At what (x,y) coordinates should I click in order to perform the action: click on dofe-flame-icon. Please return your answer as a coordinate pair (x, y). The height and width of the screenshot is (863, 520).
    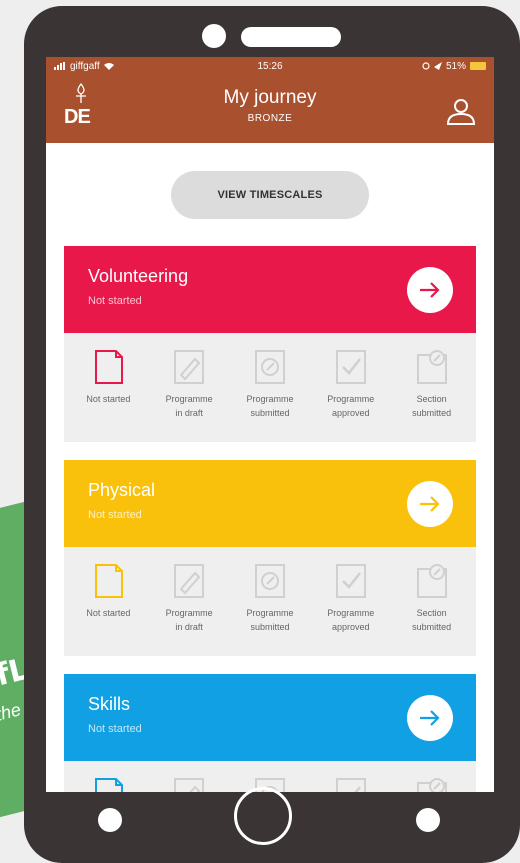
    Looking at the image, I should click on (81, 93).